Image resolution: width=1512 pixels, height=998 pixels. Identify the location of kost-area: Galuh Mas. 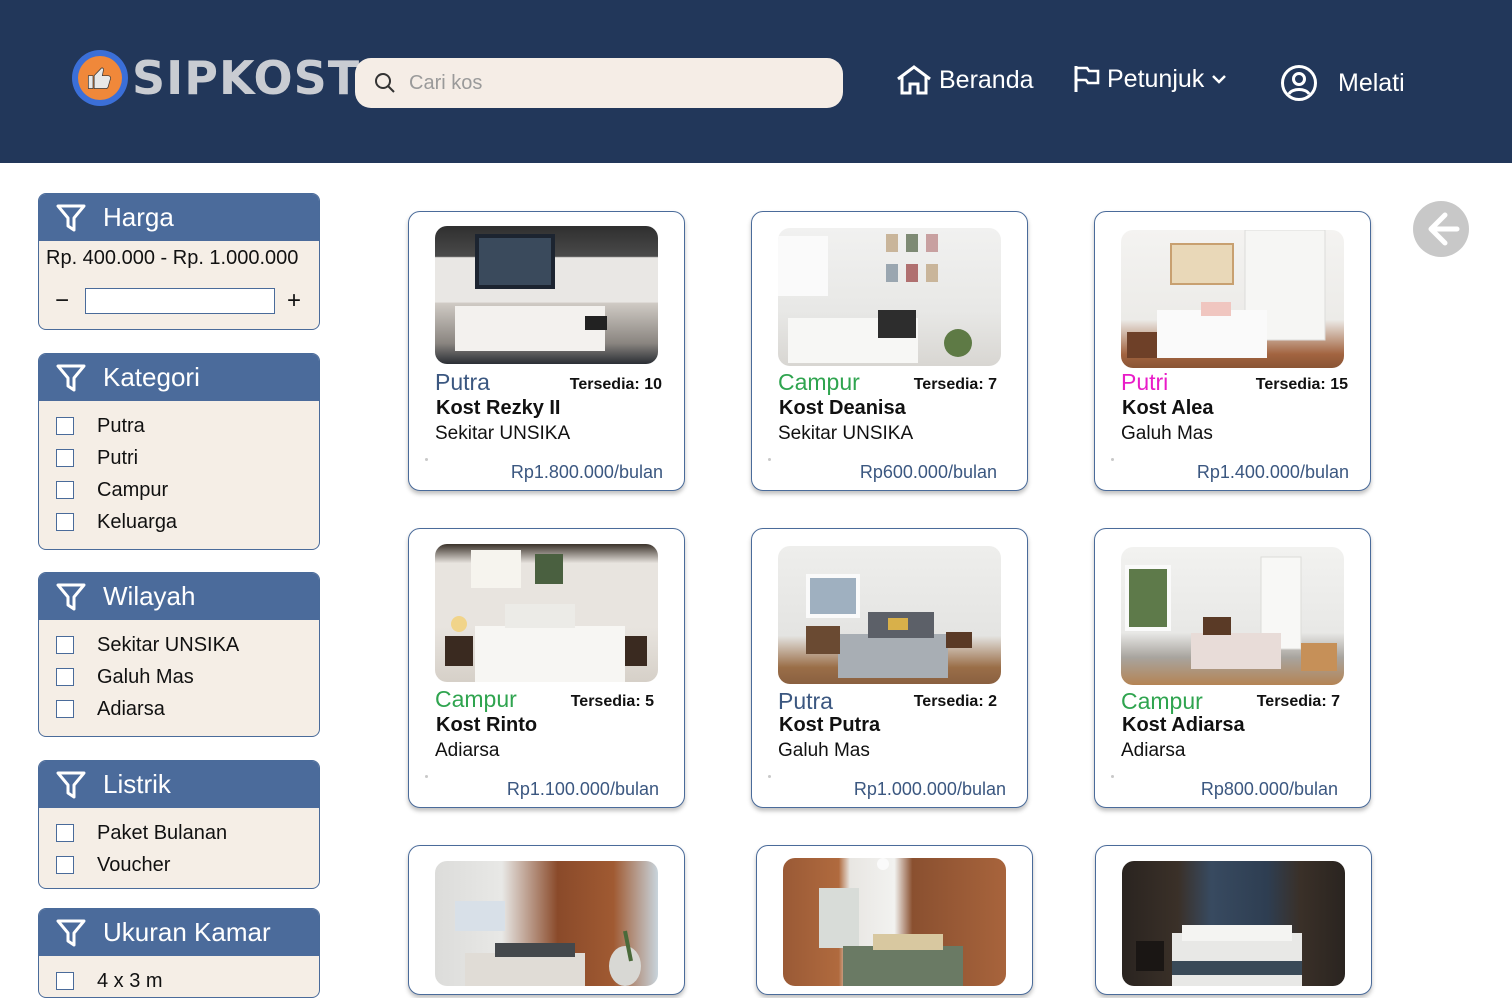
(1167, 433).